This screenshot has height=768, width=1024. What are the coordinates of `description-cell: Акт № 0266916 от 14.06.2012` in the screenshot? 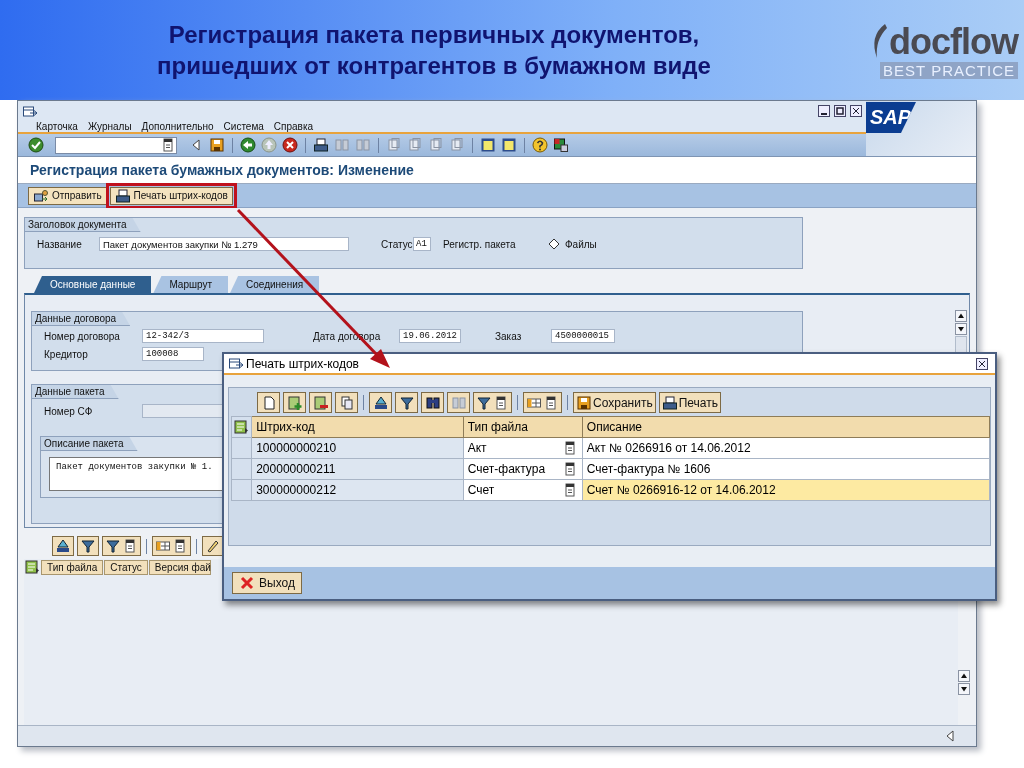 It's located at (786, 448).